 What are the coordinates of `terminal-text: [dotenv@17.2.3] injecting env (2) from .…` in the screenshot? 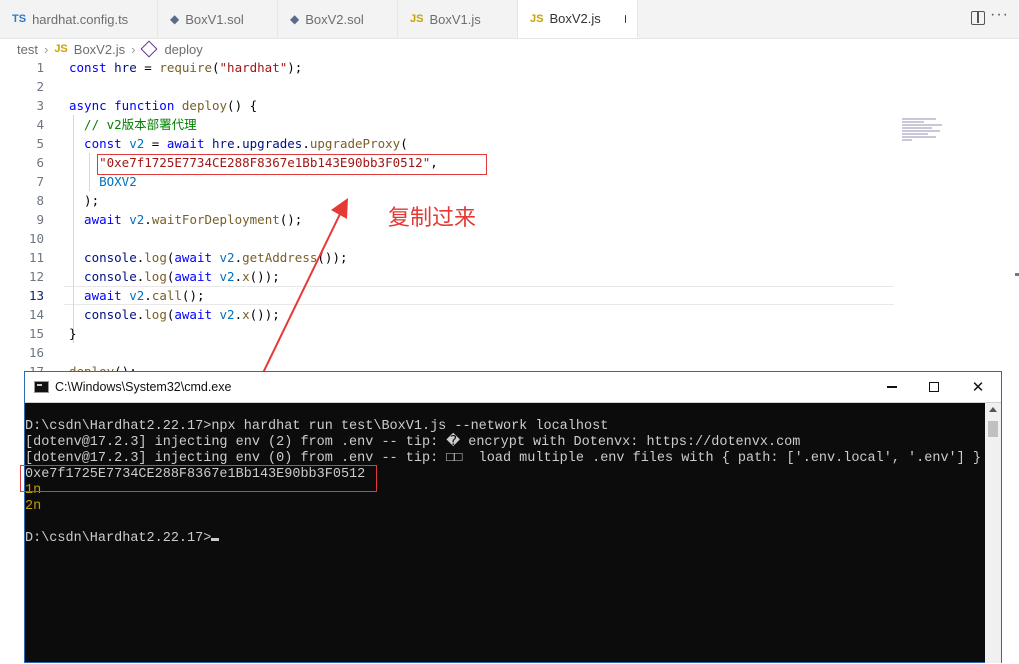 It's located at (412, 442).